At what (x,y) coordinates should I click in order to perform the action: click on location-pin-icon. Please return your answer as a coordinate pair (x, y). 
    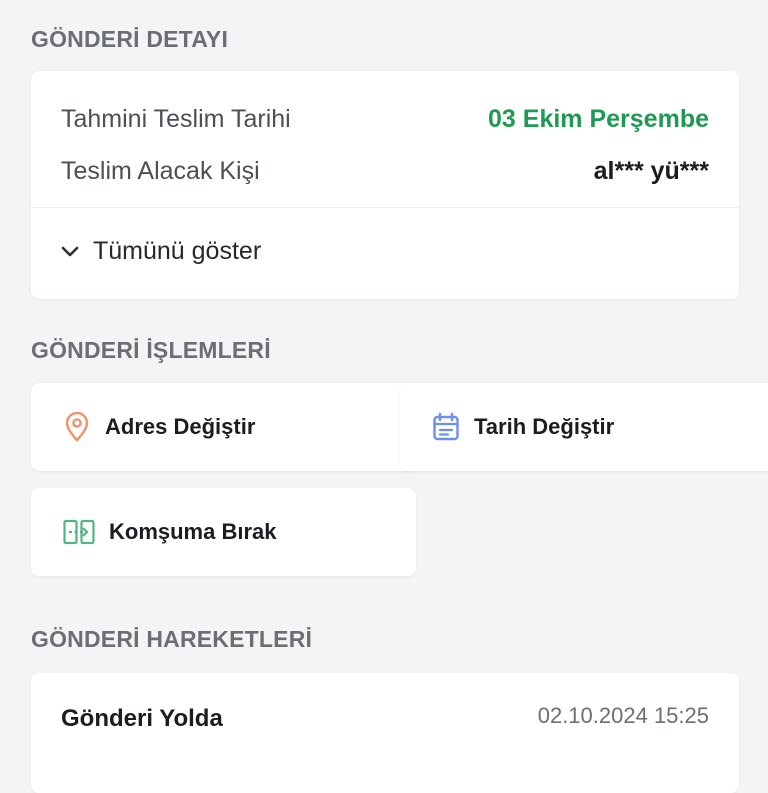
    Looking at the image, I should click on (77, 427).